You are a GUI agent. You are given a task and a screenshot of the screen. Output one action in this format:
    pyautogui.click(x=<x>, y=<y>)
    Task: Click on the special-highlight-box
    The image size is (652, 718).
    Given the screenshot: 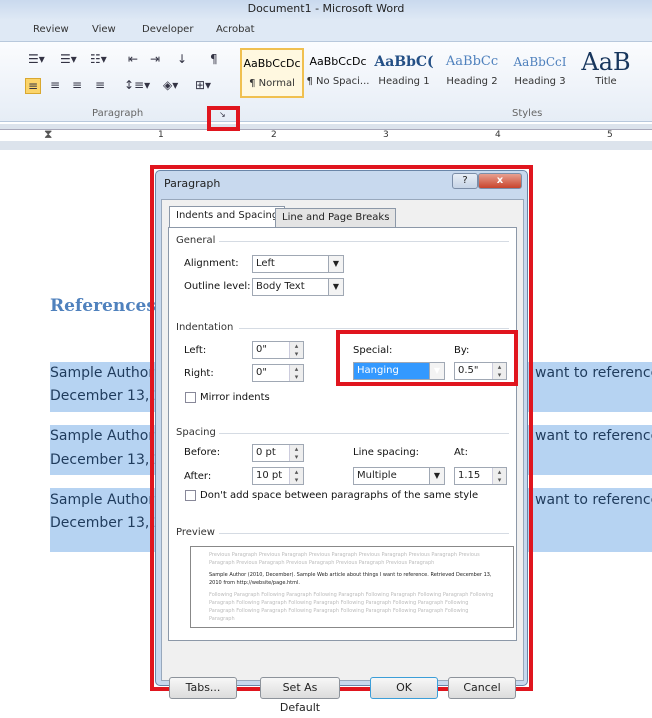 What is the action you would take?
    pyautogui.click(x=427, y=358)
    